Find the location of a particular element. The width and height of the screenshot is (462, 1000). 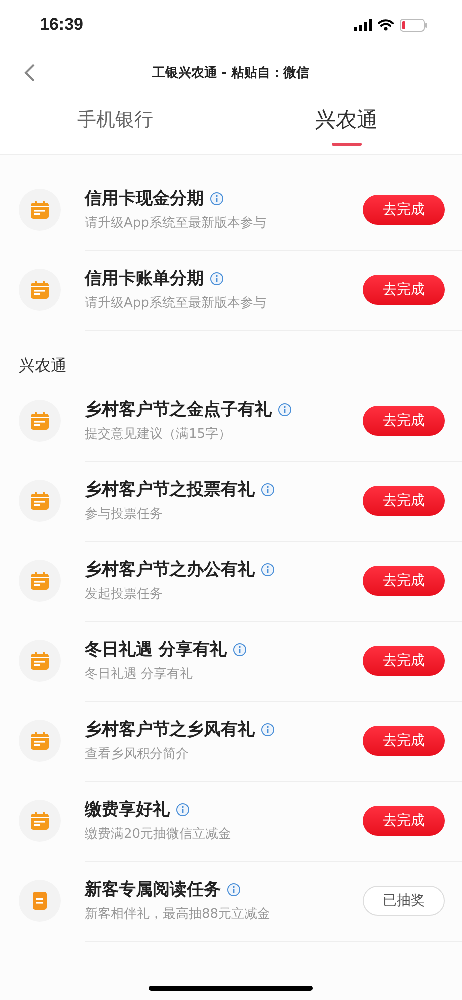

wifi-icon is located at coordinates (386, 25).